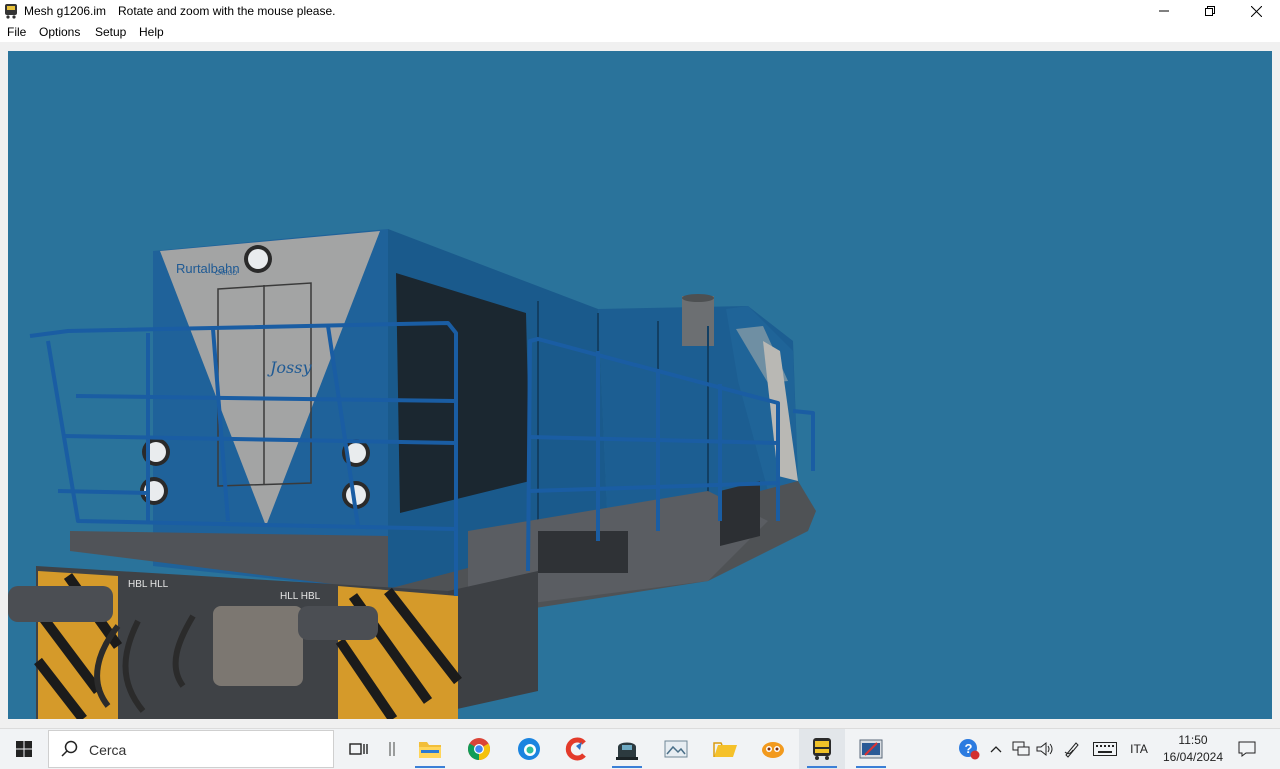 This screenshot has width=1280, height=769. I want to click on tray-help: ?, so click(969, 749).